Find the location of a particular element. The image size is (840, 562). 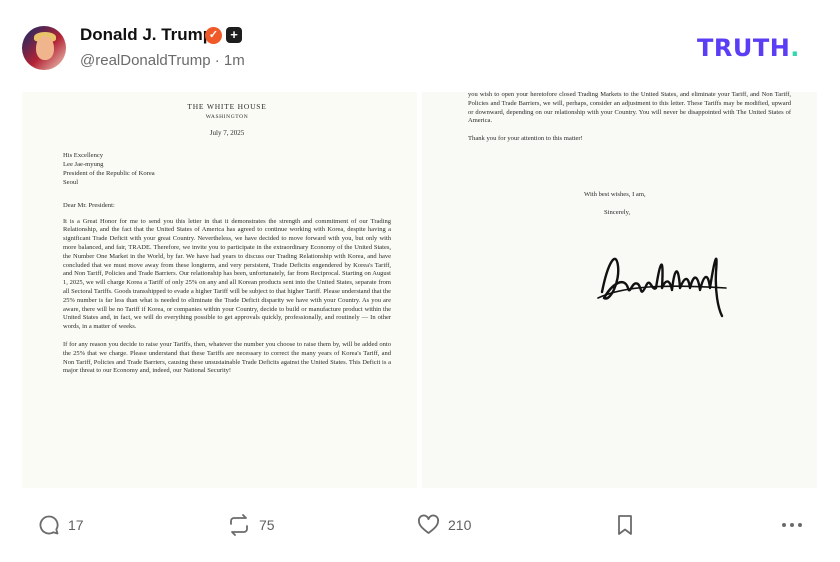

address-line: His Excellency is located at coordinates (83, 155).